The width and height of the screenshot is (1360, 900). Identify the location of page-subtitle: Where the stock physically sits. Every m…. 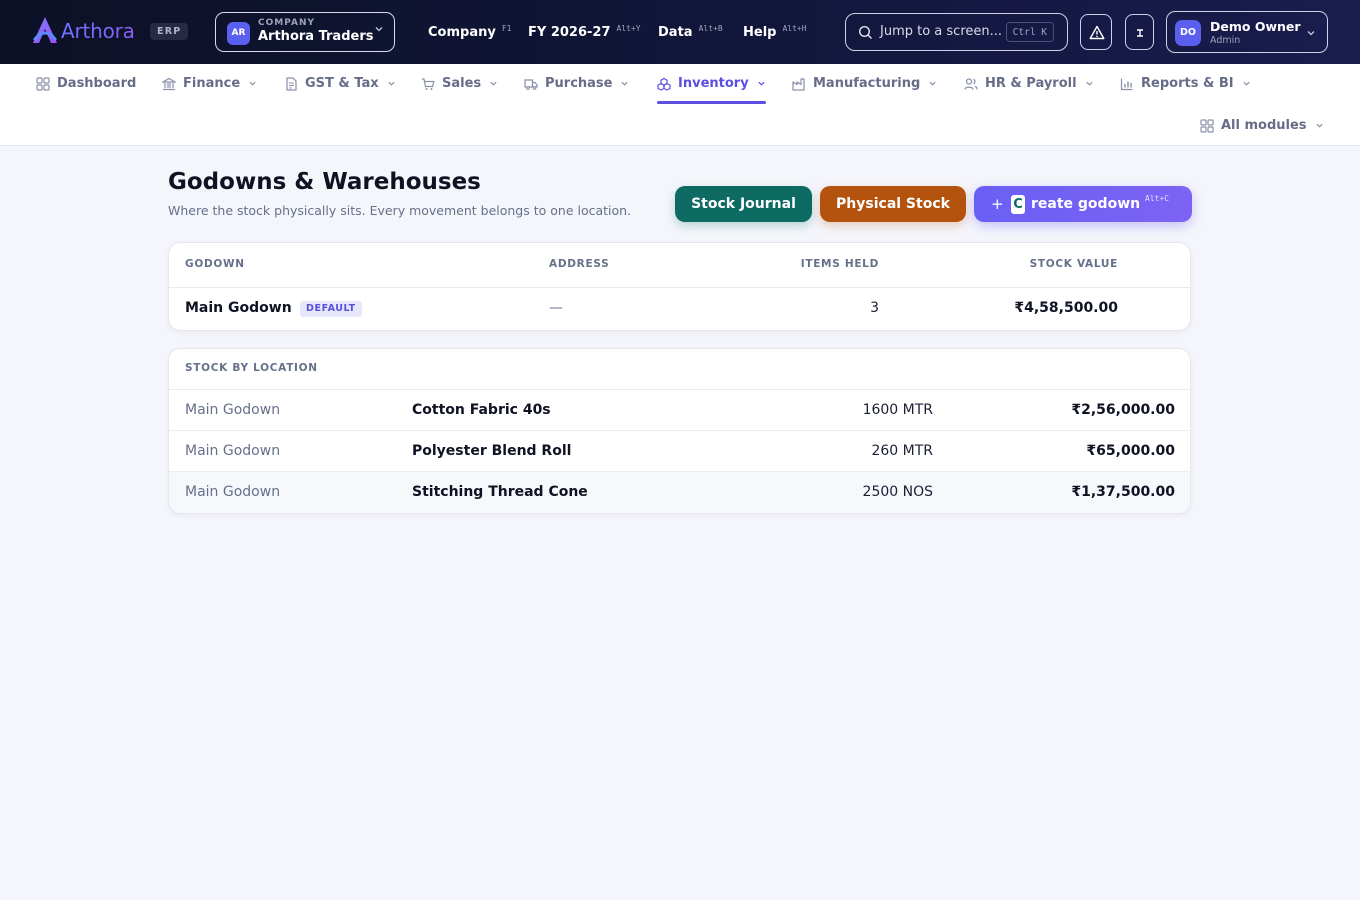
(400, 210).